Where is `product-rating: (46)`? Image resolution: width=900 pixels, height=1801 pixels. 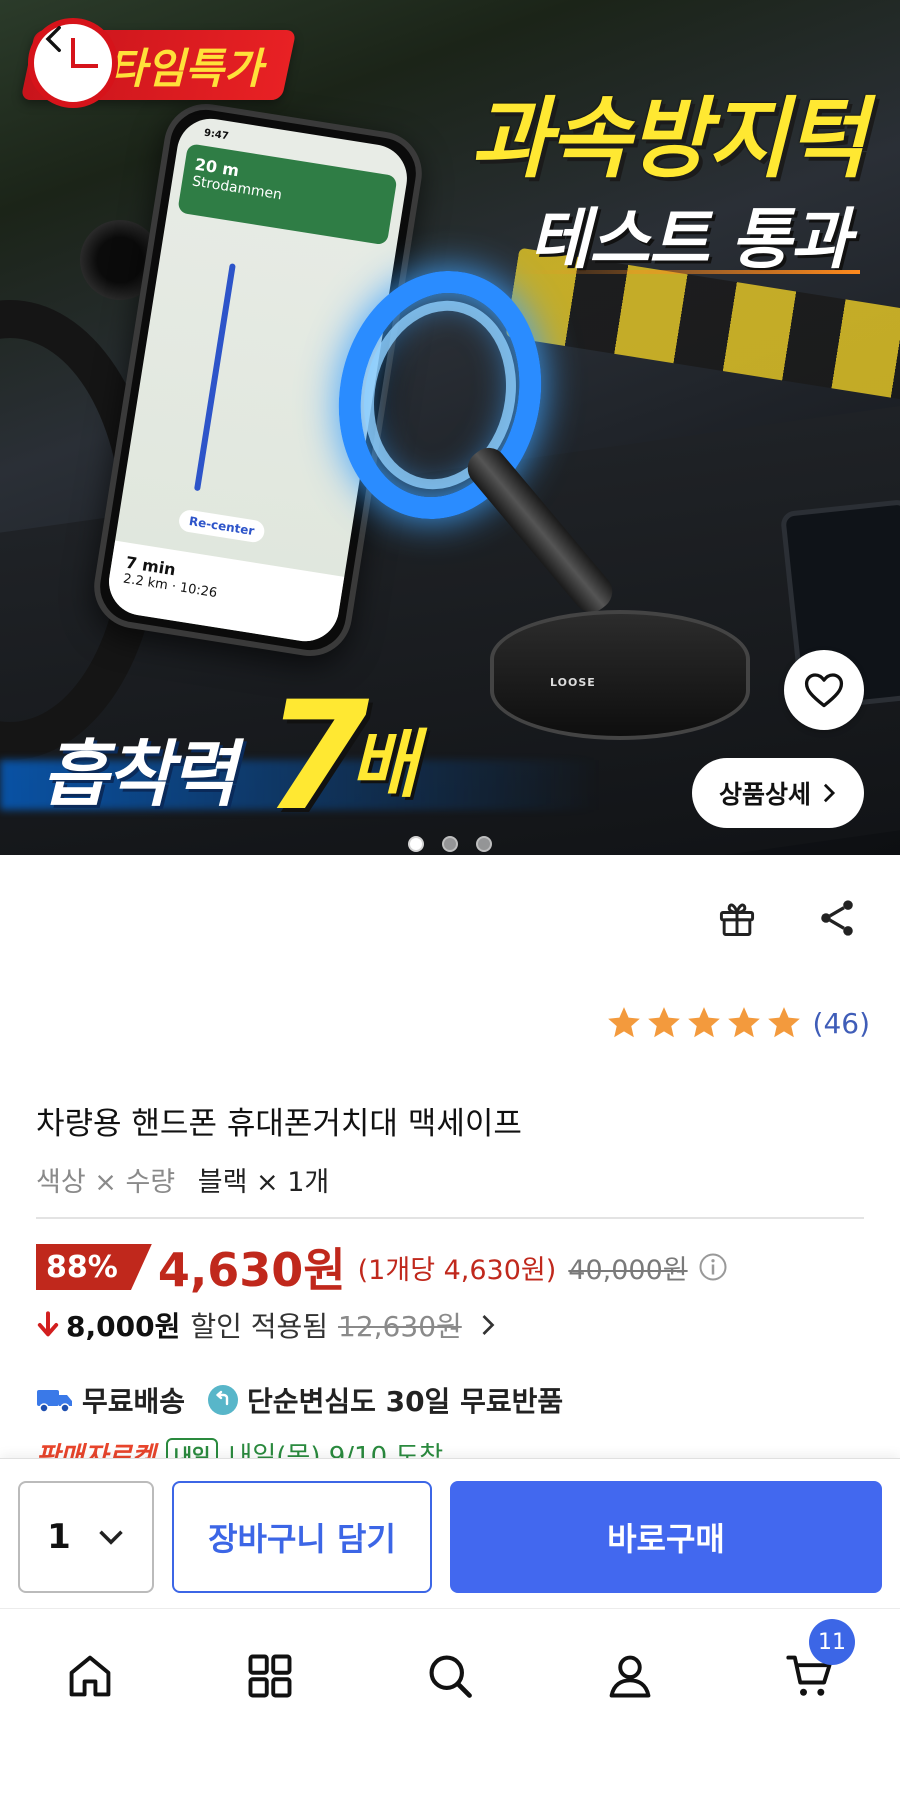
product-rating: (46) is located at coordinates (737, 1023).